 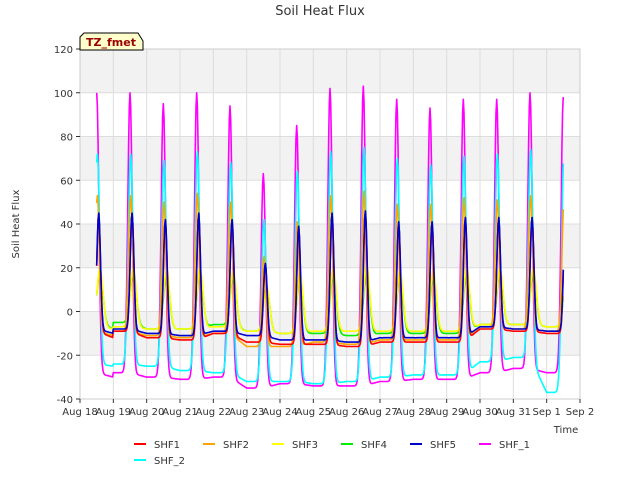 I want to click on site-annotation-label: TZ_fmet, so click(x=111, y=42).